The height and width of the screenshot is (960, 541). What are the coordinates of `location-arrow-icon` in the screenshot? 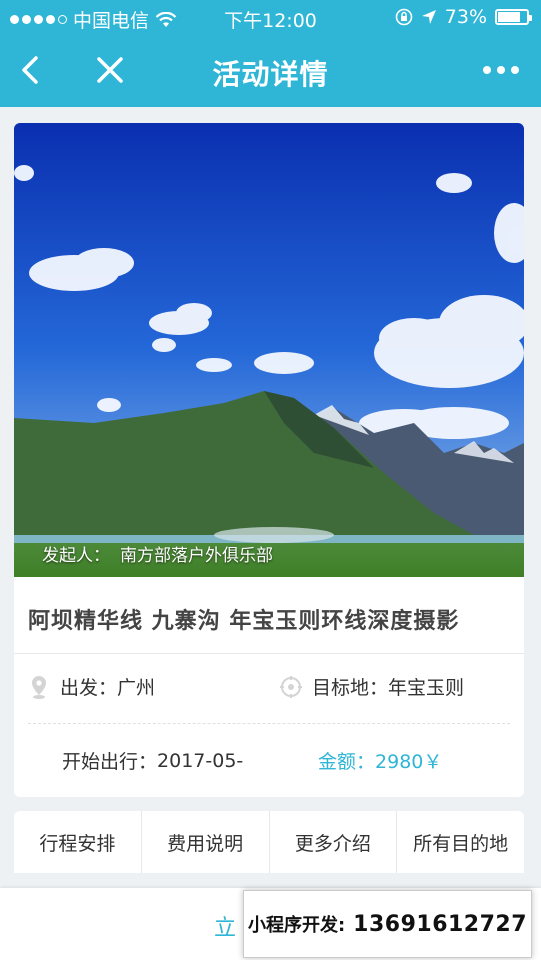 It's located at (428, 17).